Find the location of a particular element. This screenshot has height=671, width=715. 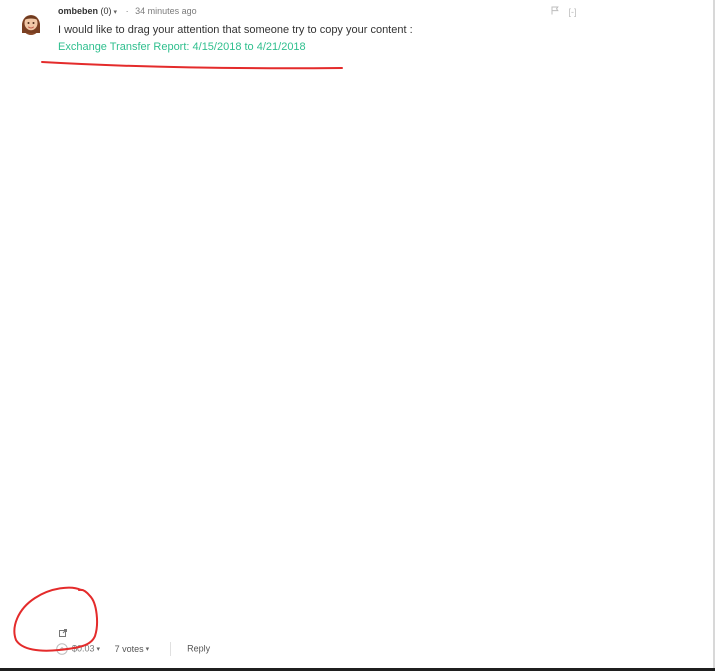

collapse-icon: [-] is located at coordinates (573, 12).